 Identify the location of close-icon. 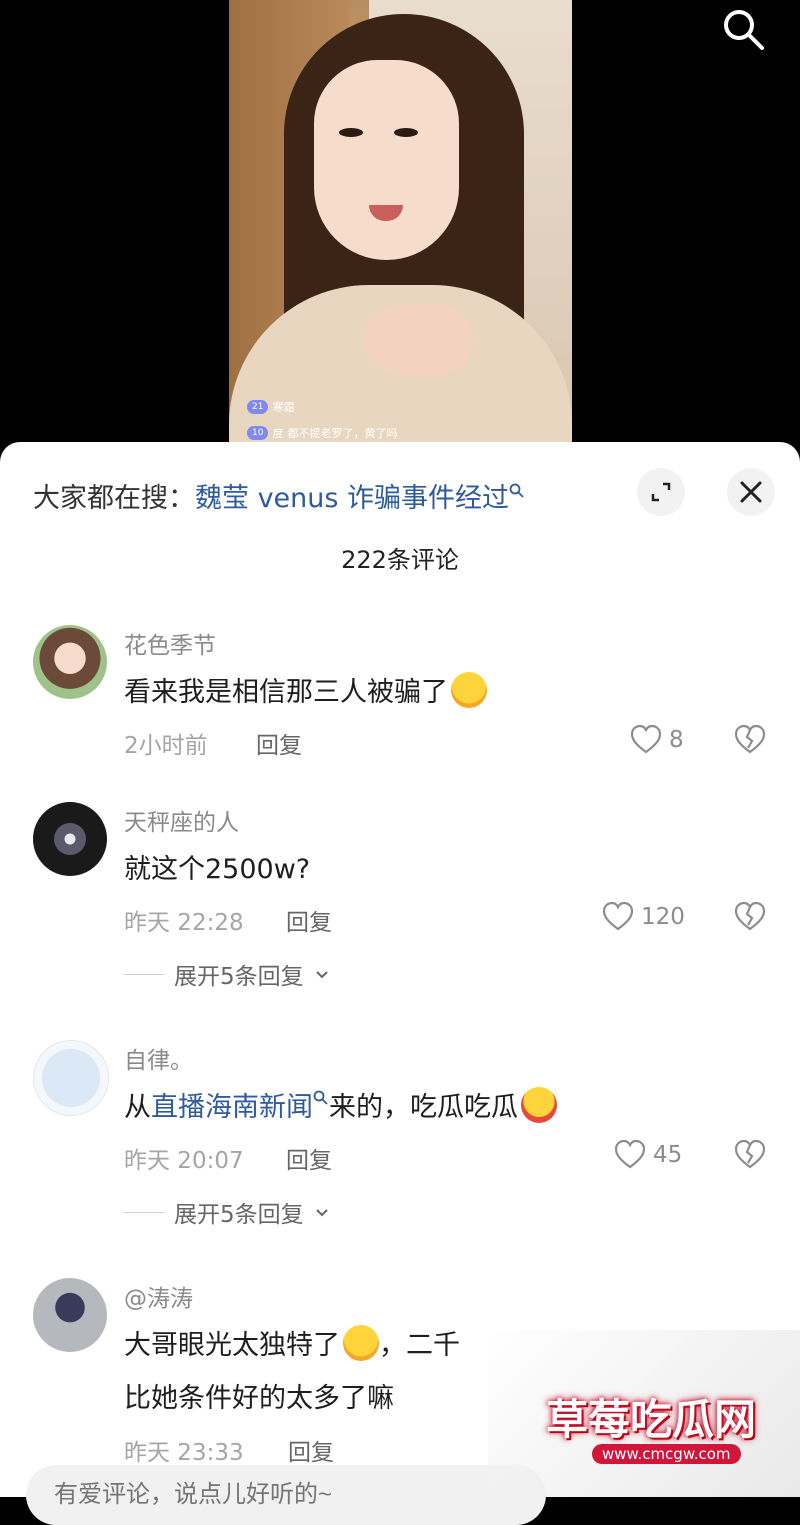
(751, 492).